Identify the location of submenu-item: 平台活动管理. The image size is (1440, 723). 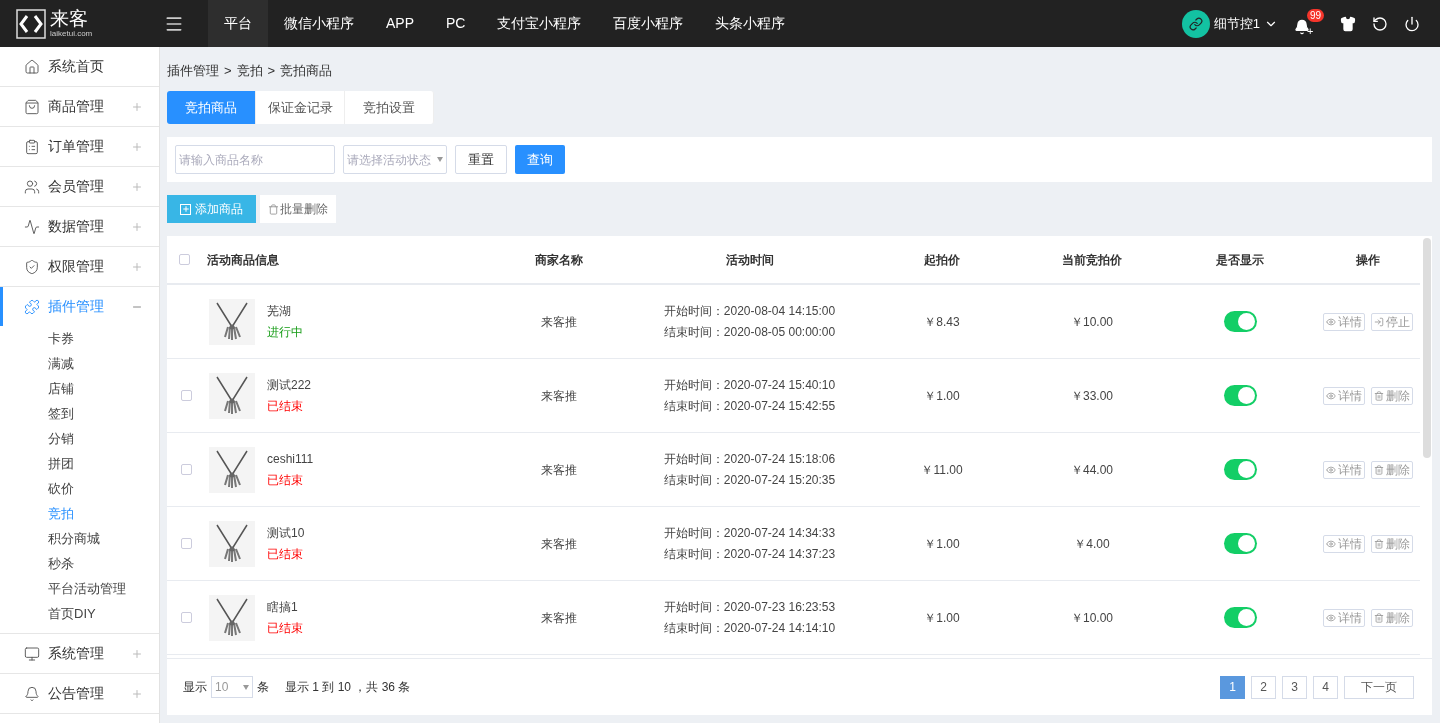
(79, 588).